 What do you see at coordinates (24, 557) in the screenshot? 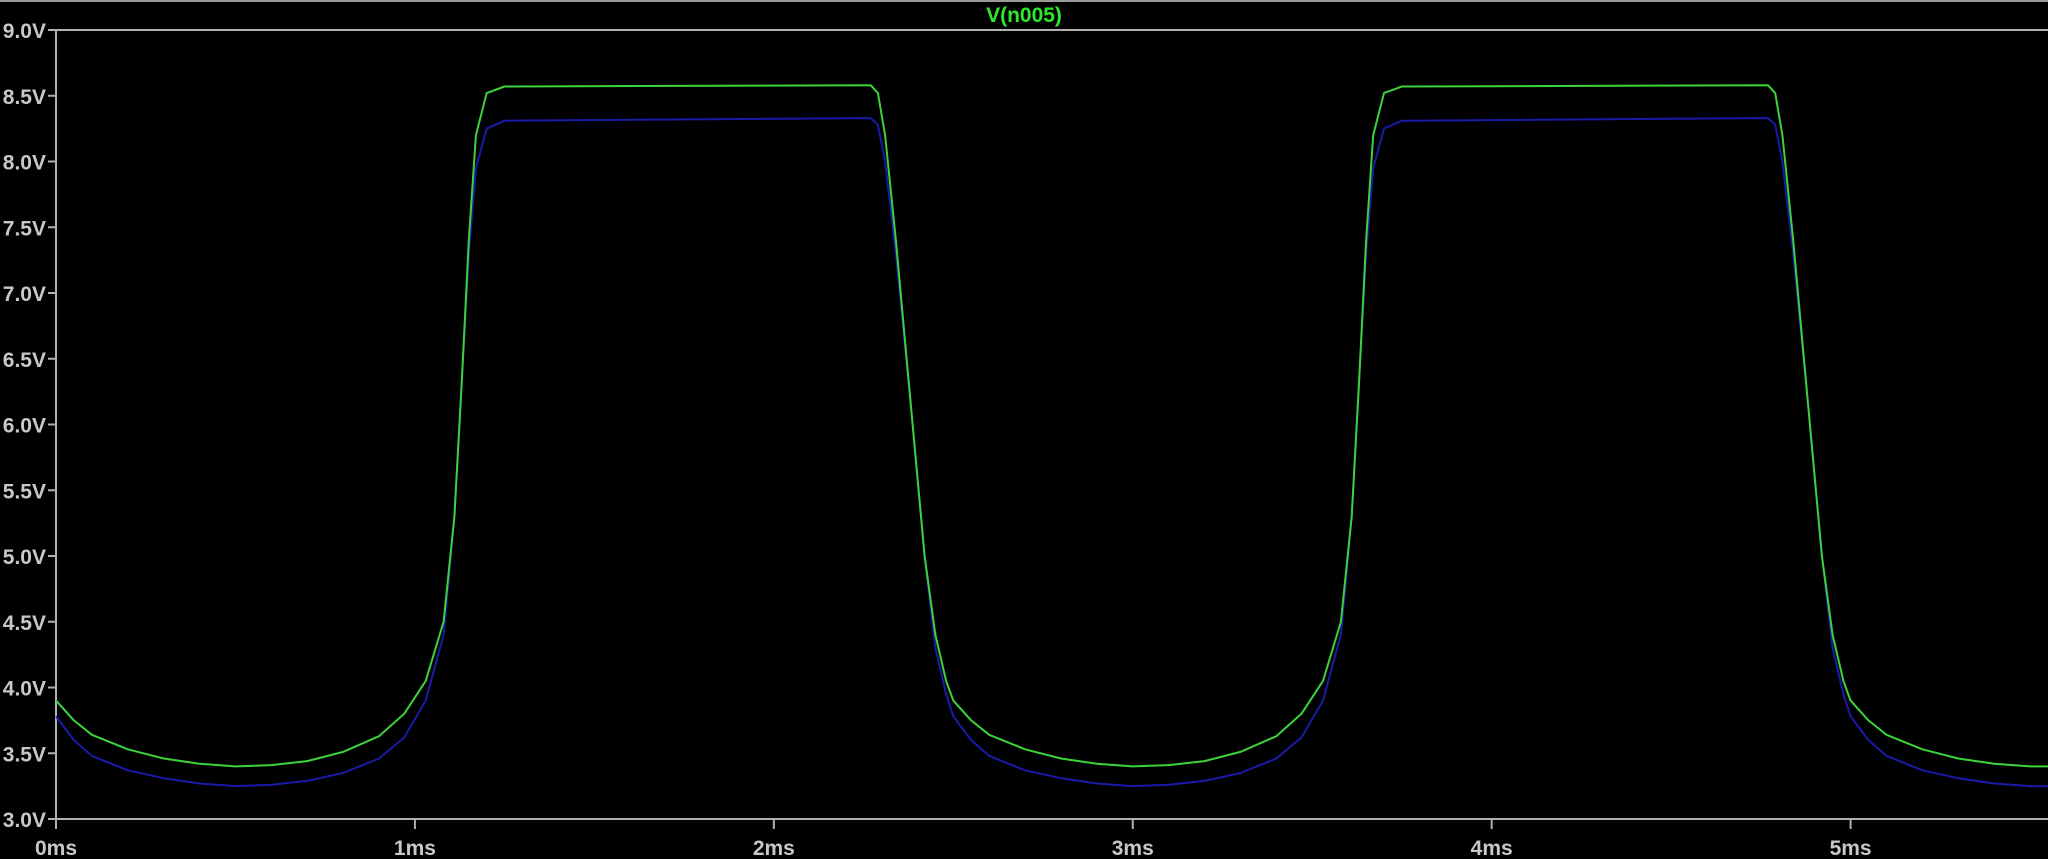
I see `y-tick-label: 5.0V` at bounding box center [24, 557].